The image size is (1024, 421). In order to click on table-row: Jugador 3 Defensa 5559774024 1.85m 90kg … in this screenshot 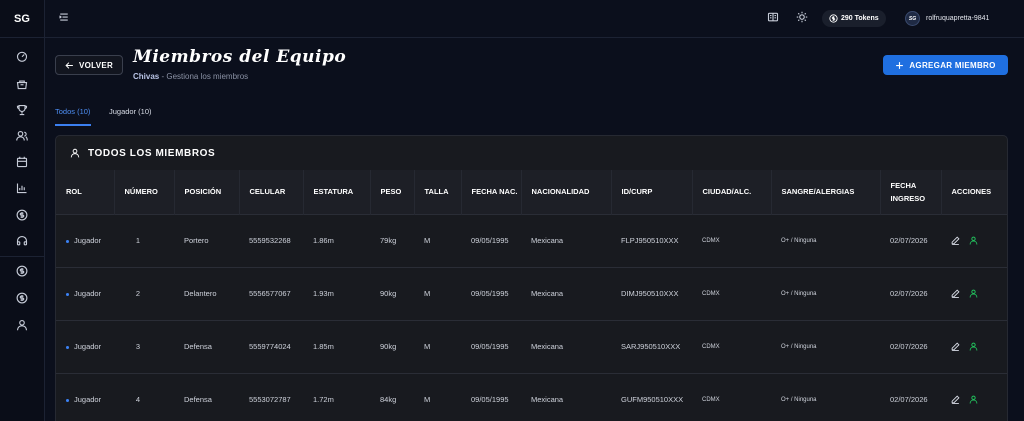, I will do `click(531, 346)`.